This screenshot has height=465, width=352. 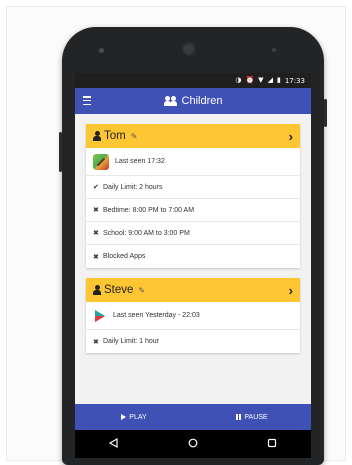 What do you see at coordinates (101, 161) in the screenshot?
I see `app-icon` at bounding box center [101, 161].